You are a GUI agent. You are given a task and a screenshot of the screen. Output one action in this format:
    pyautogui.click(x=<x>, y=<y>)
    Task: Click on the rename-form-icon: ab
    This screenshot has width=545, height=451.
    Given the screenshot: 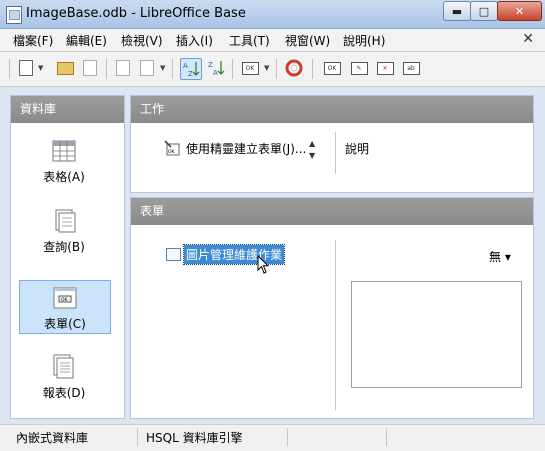 What is the action you would take?
    pyautogui.click(x=411, y=68)
    